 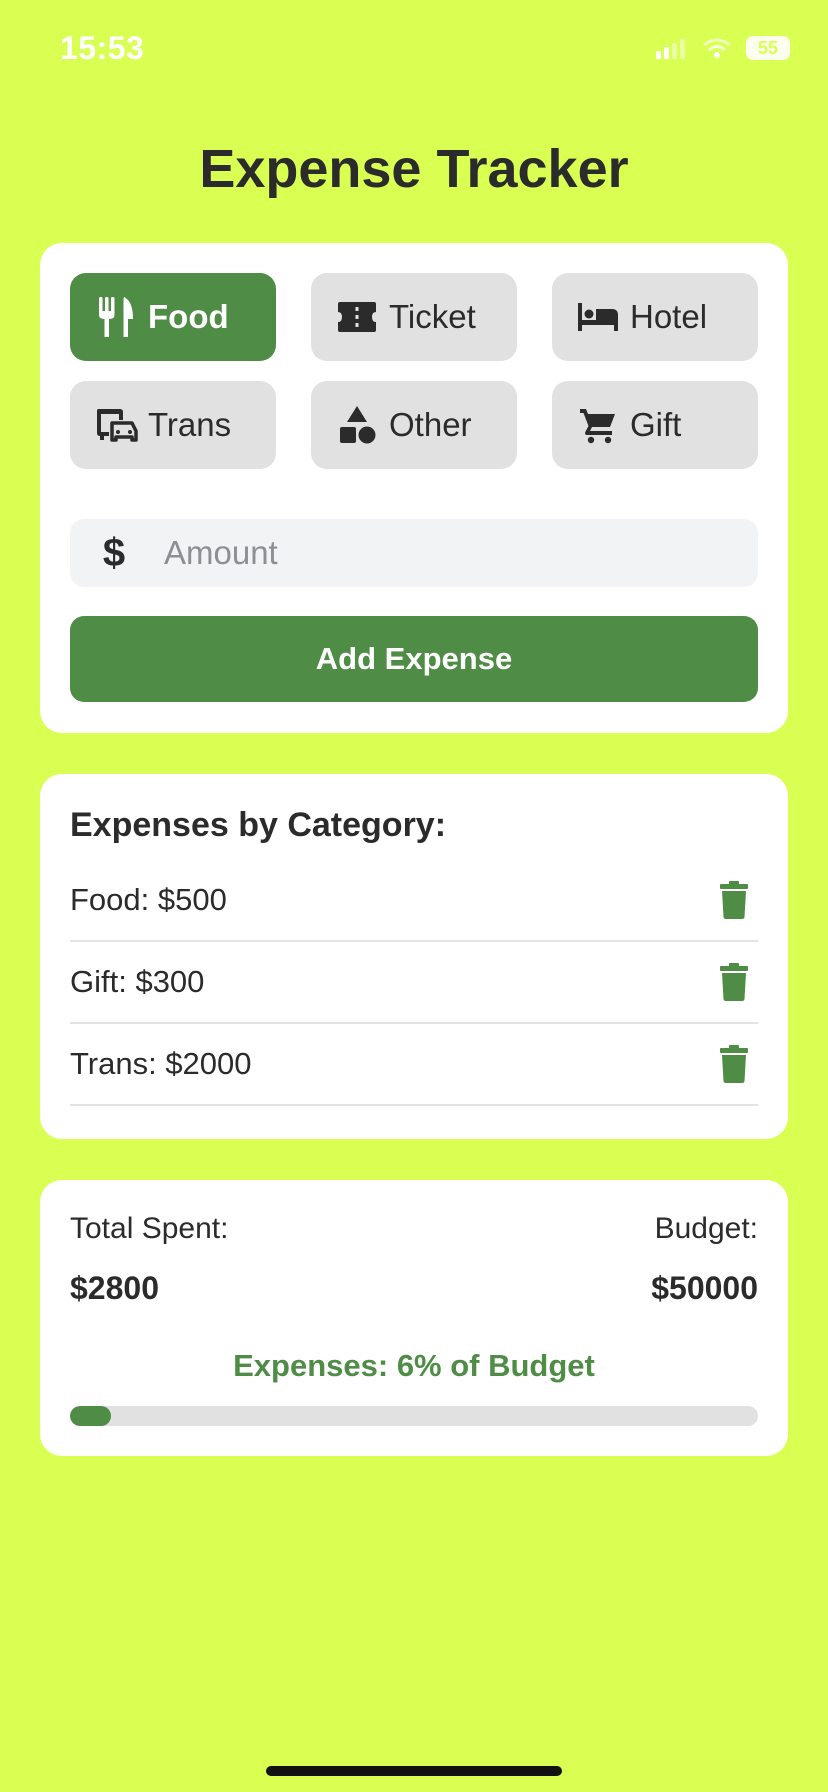 What do you see at coordinates (116, 425) in the screenshot?
I see `bus-car-icon` at bounding box center [116, 425].